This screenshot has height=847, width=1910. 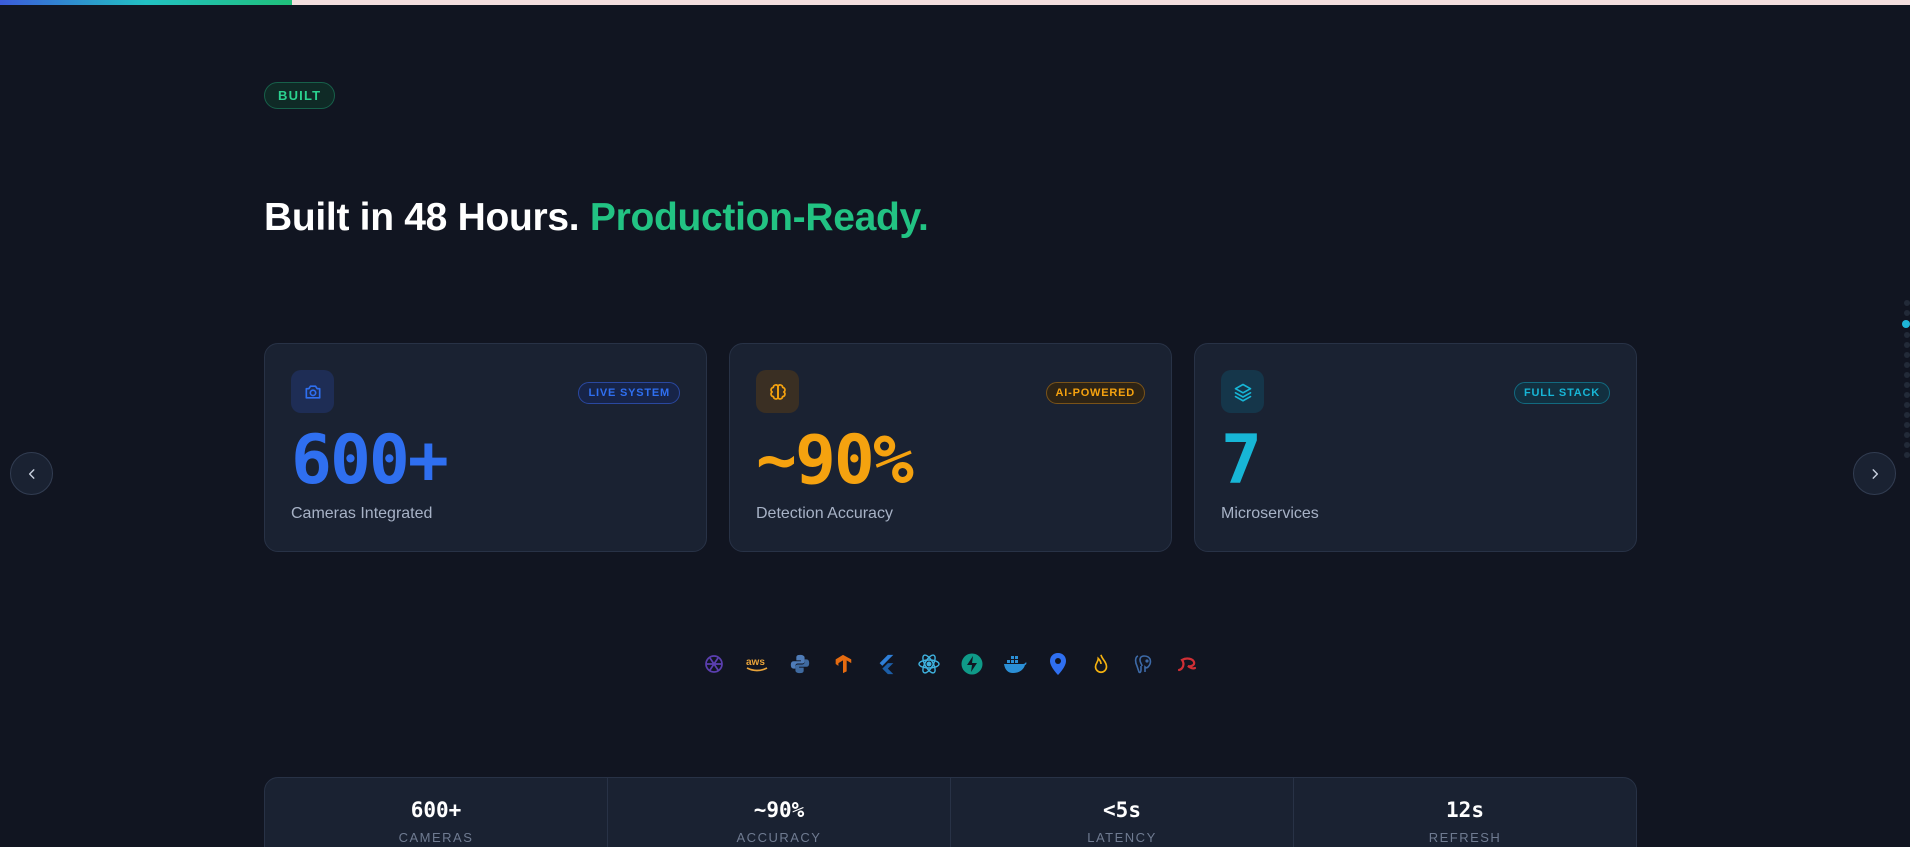 What do you see at coordinates (370, 460) in the screenshot?
I see `card-stat-value: 600+` at bounding box center [370, 460].